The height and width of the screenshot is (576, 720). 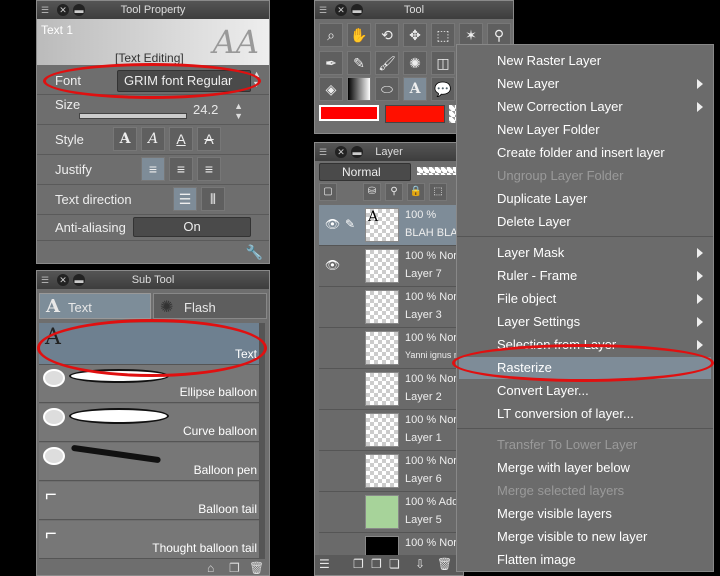 What do you see at coordinates (443, 63) in the screenshot?
I see `eraser-icon: ◫` at bounding box center [443, 63].